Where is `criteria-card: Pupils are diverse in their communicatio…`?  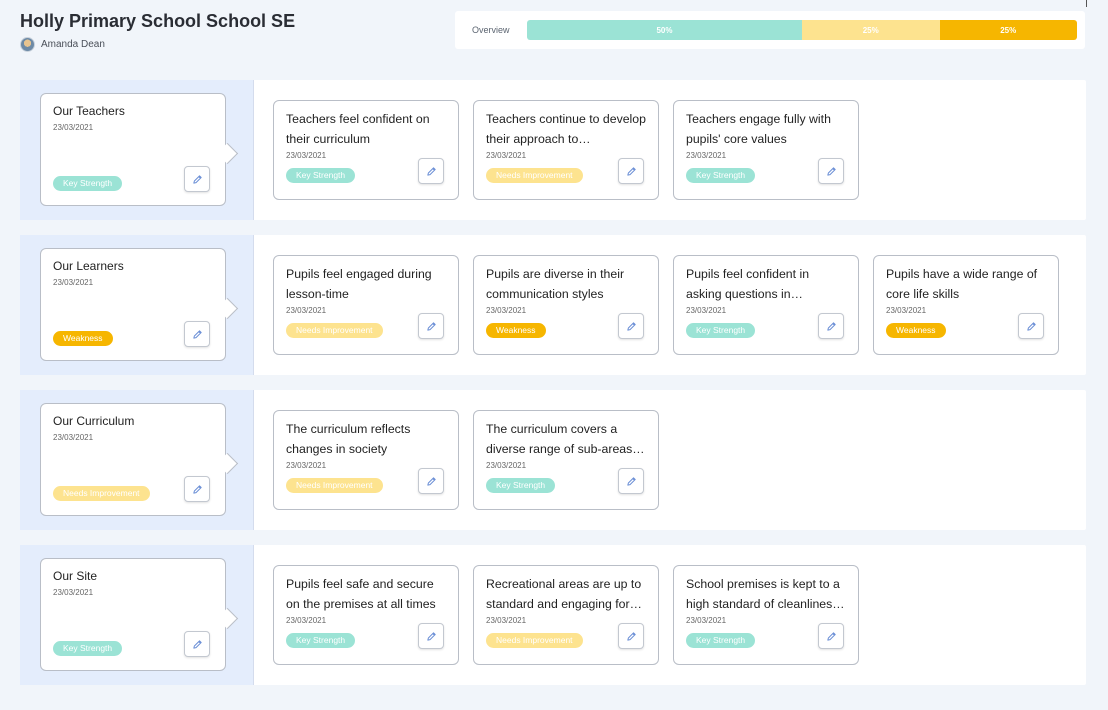
criteria-card: Pupils are diverse in their communicatio… is located at coordinates (566, 305).